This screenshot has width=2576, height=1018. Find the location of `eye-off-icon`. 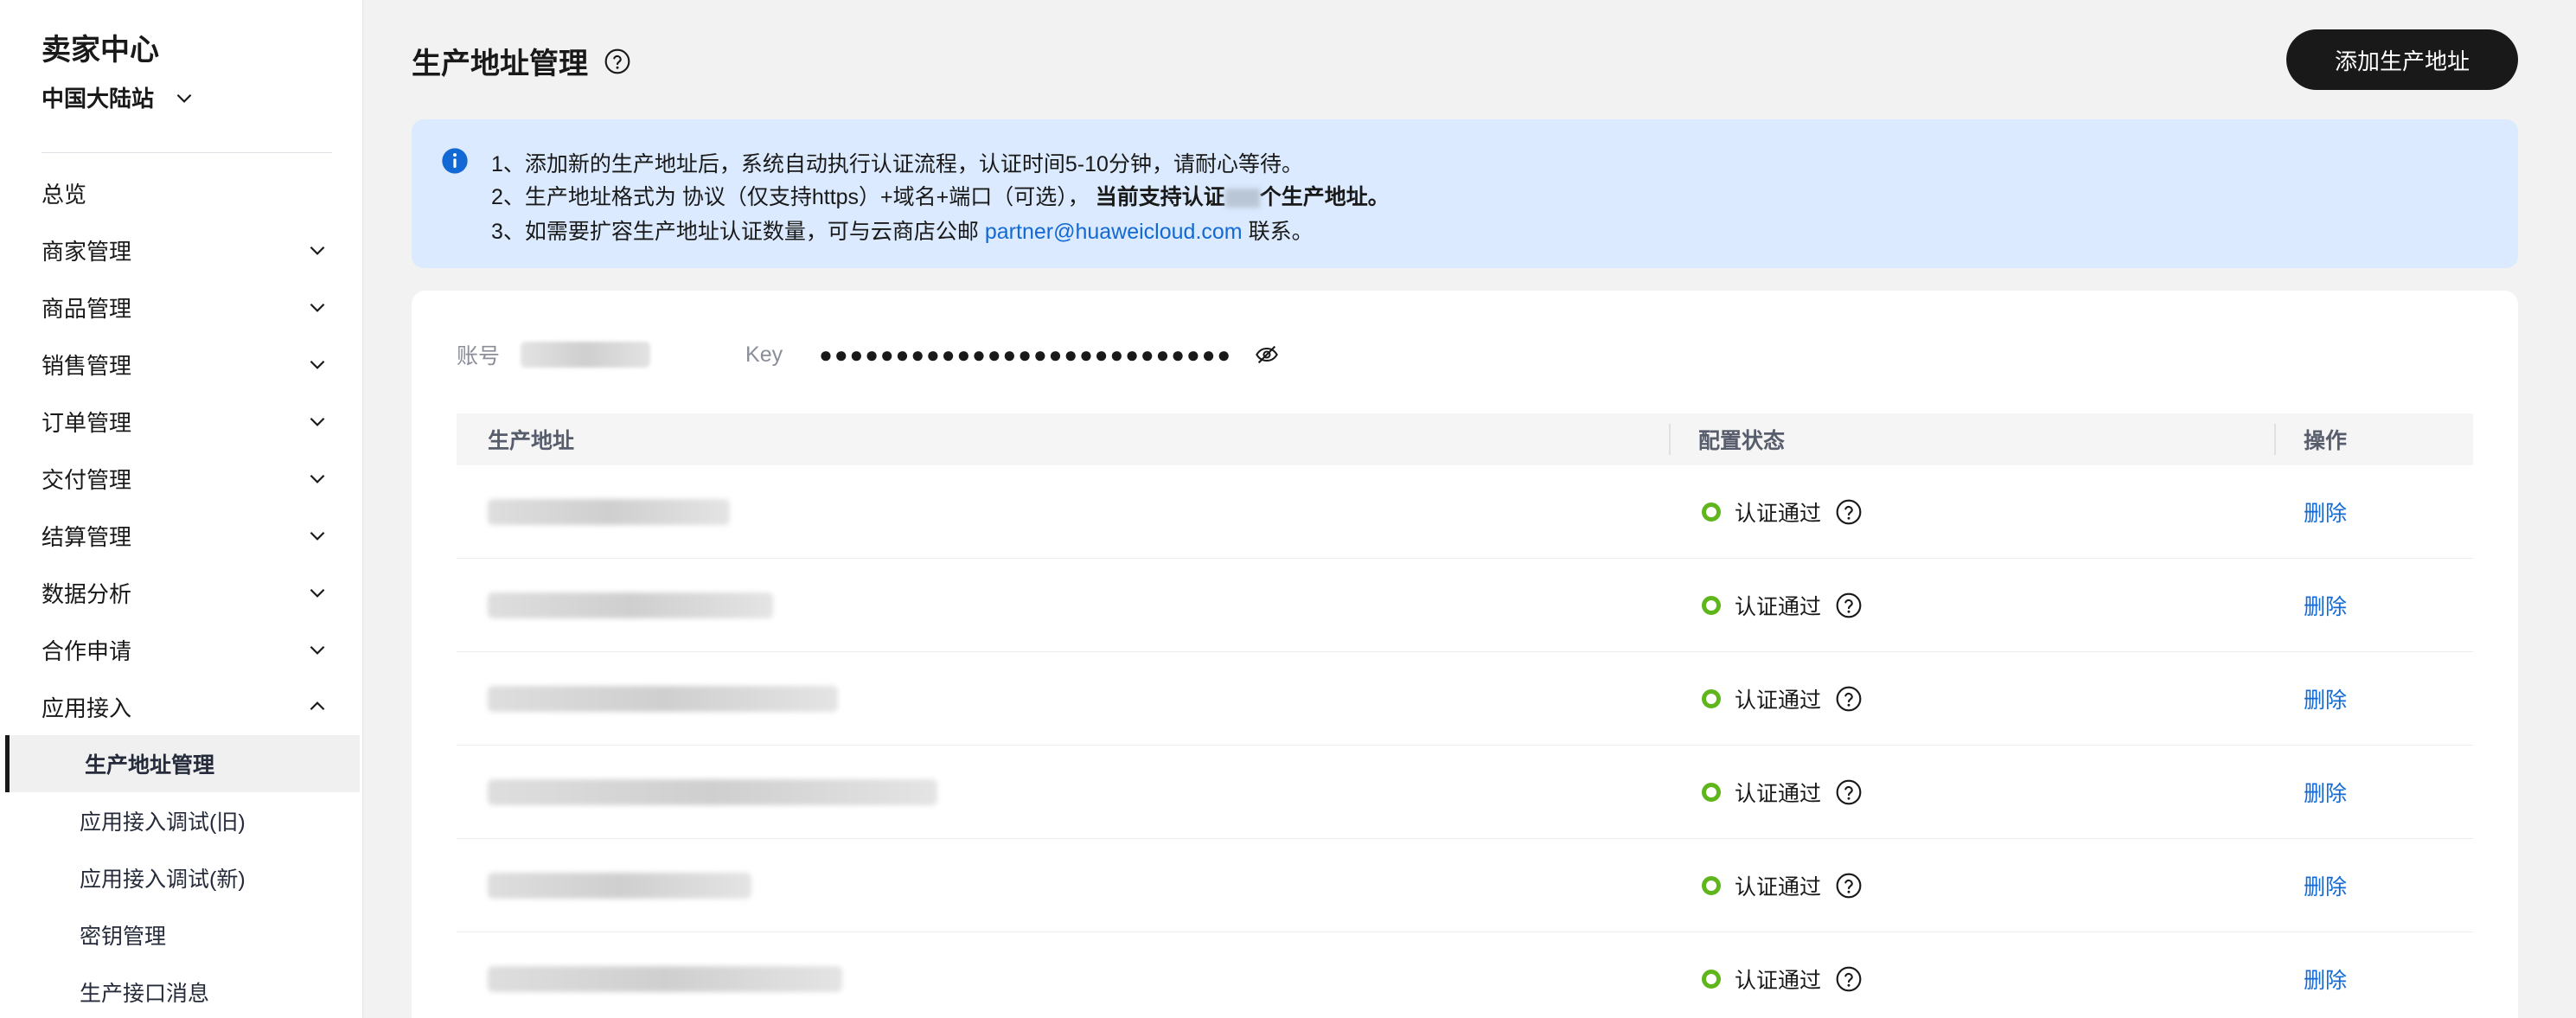

eye-off-icon is located at coordinates (1267, 355).